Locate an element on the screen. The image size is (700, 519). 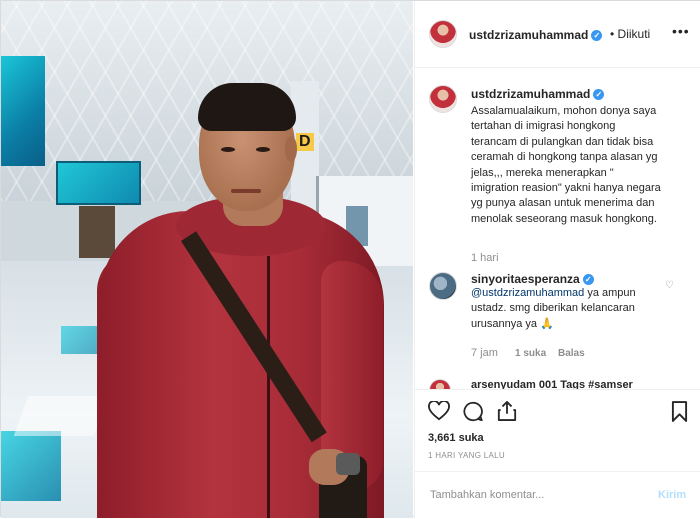
comment-username: sinyoritaesperanza ✓ is located at coordinates (532, 279).